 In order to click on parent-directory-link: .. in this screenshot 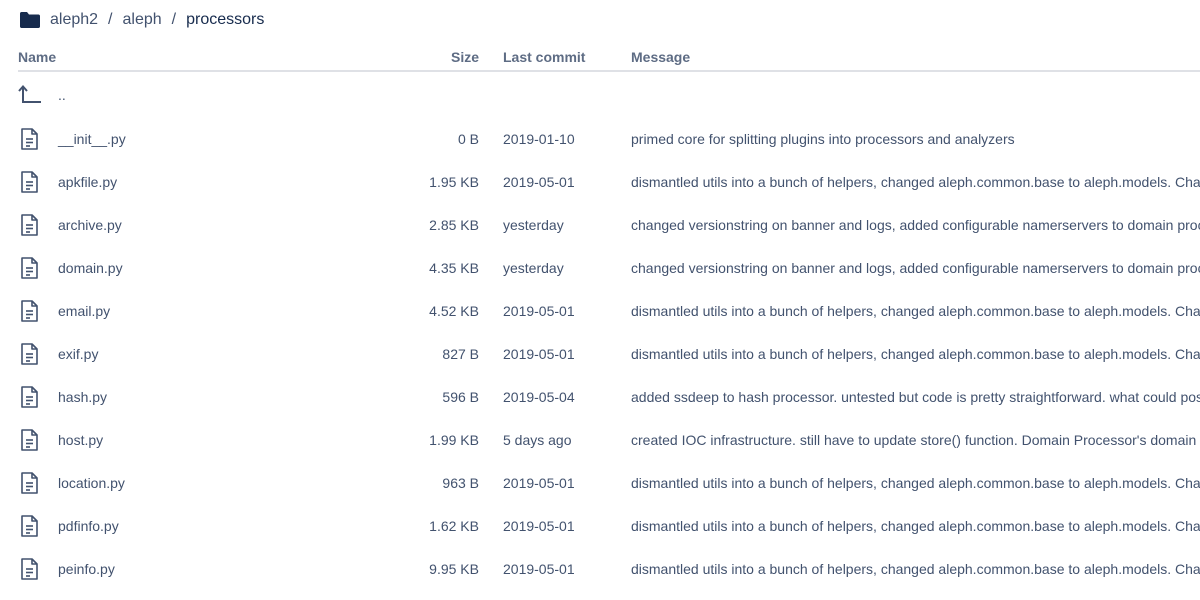, I will do `click(62, 95)`.